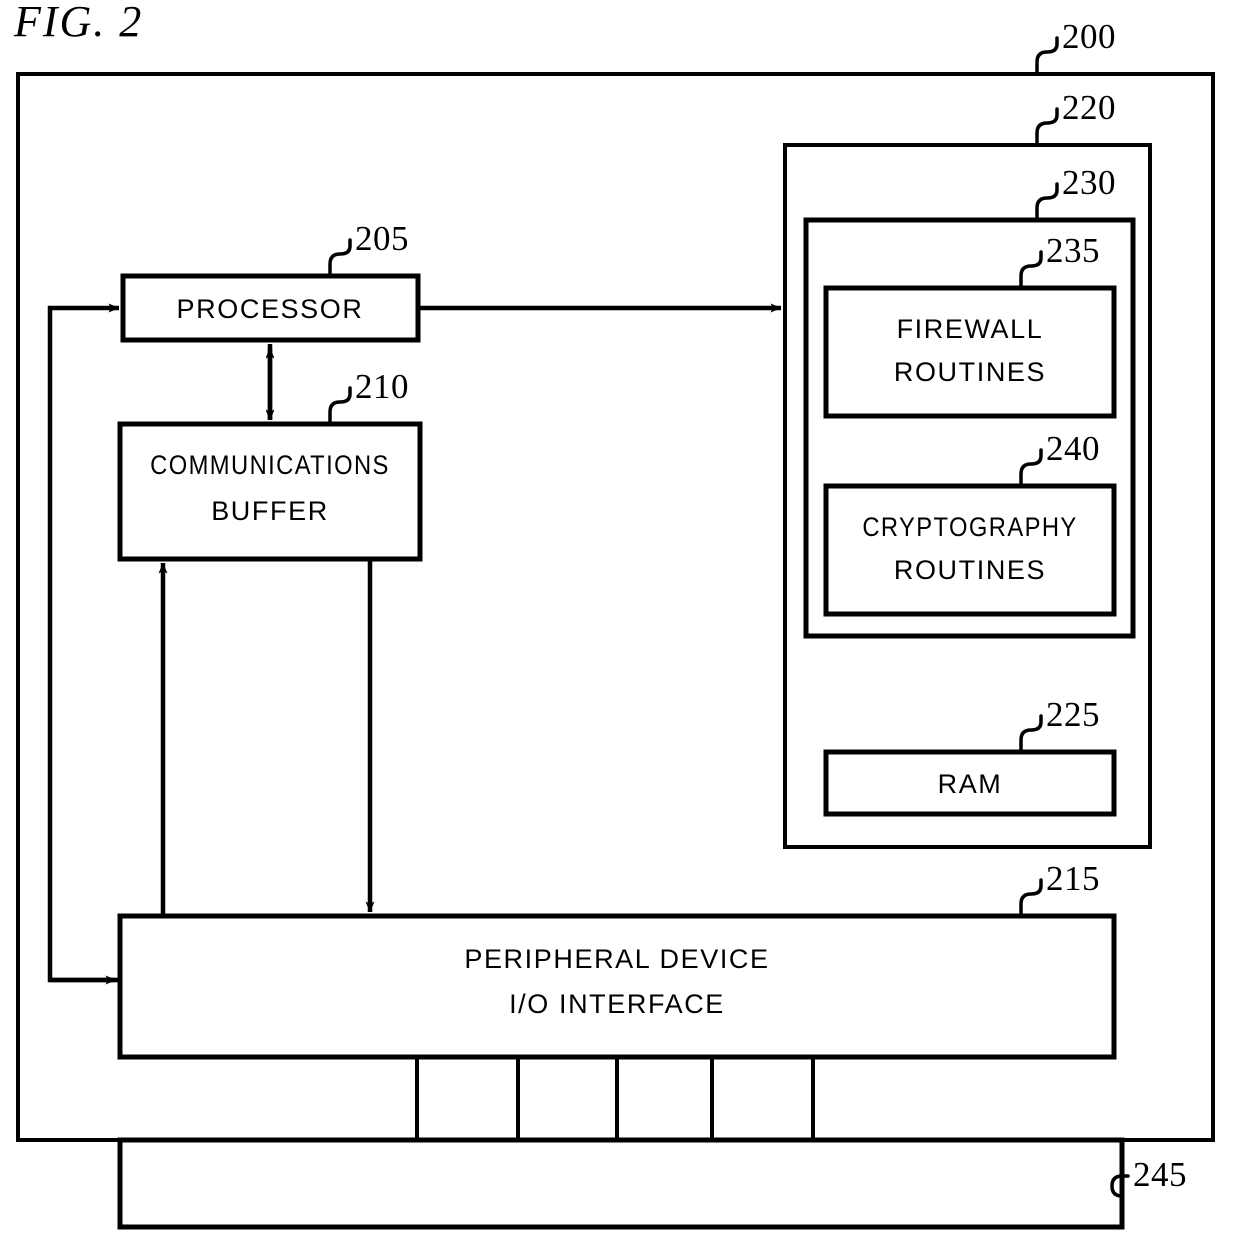 This screenshot has width=1240, height=1251. Describe the element at coordinates (270, 511) in the screenshot. I see `communications-buffer-label-line2: BUFFER` at that location.